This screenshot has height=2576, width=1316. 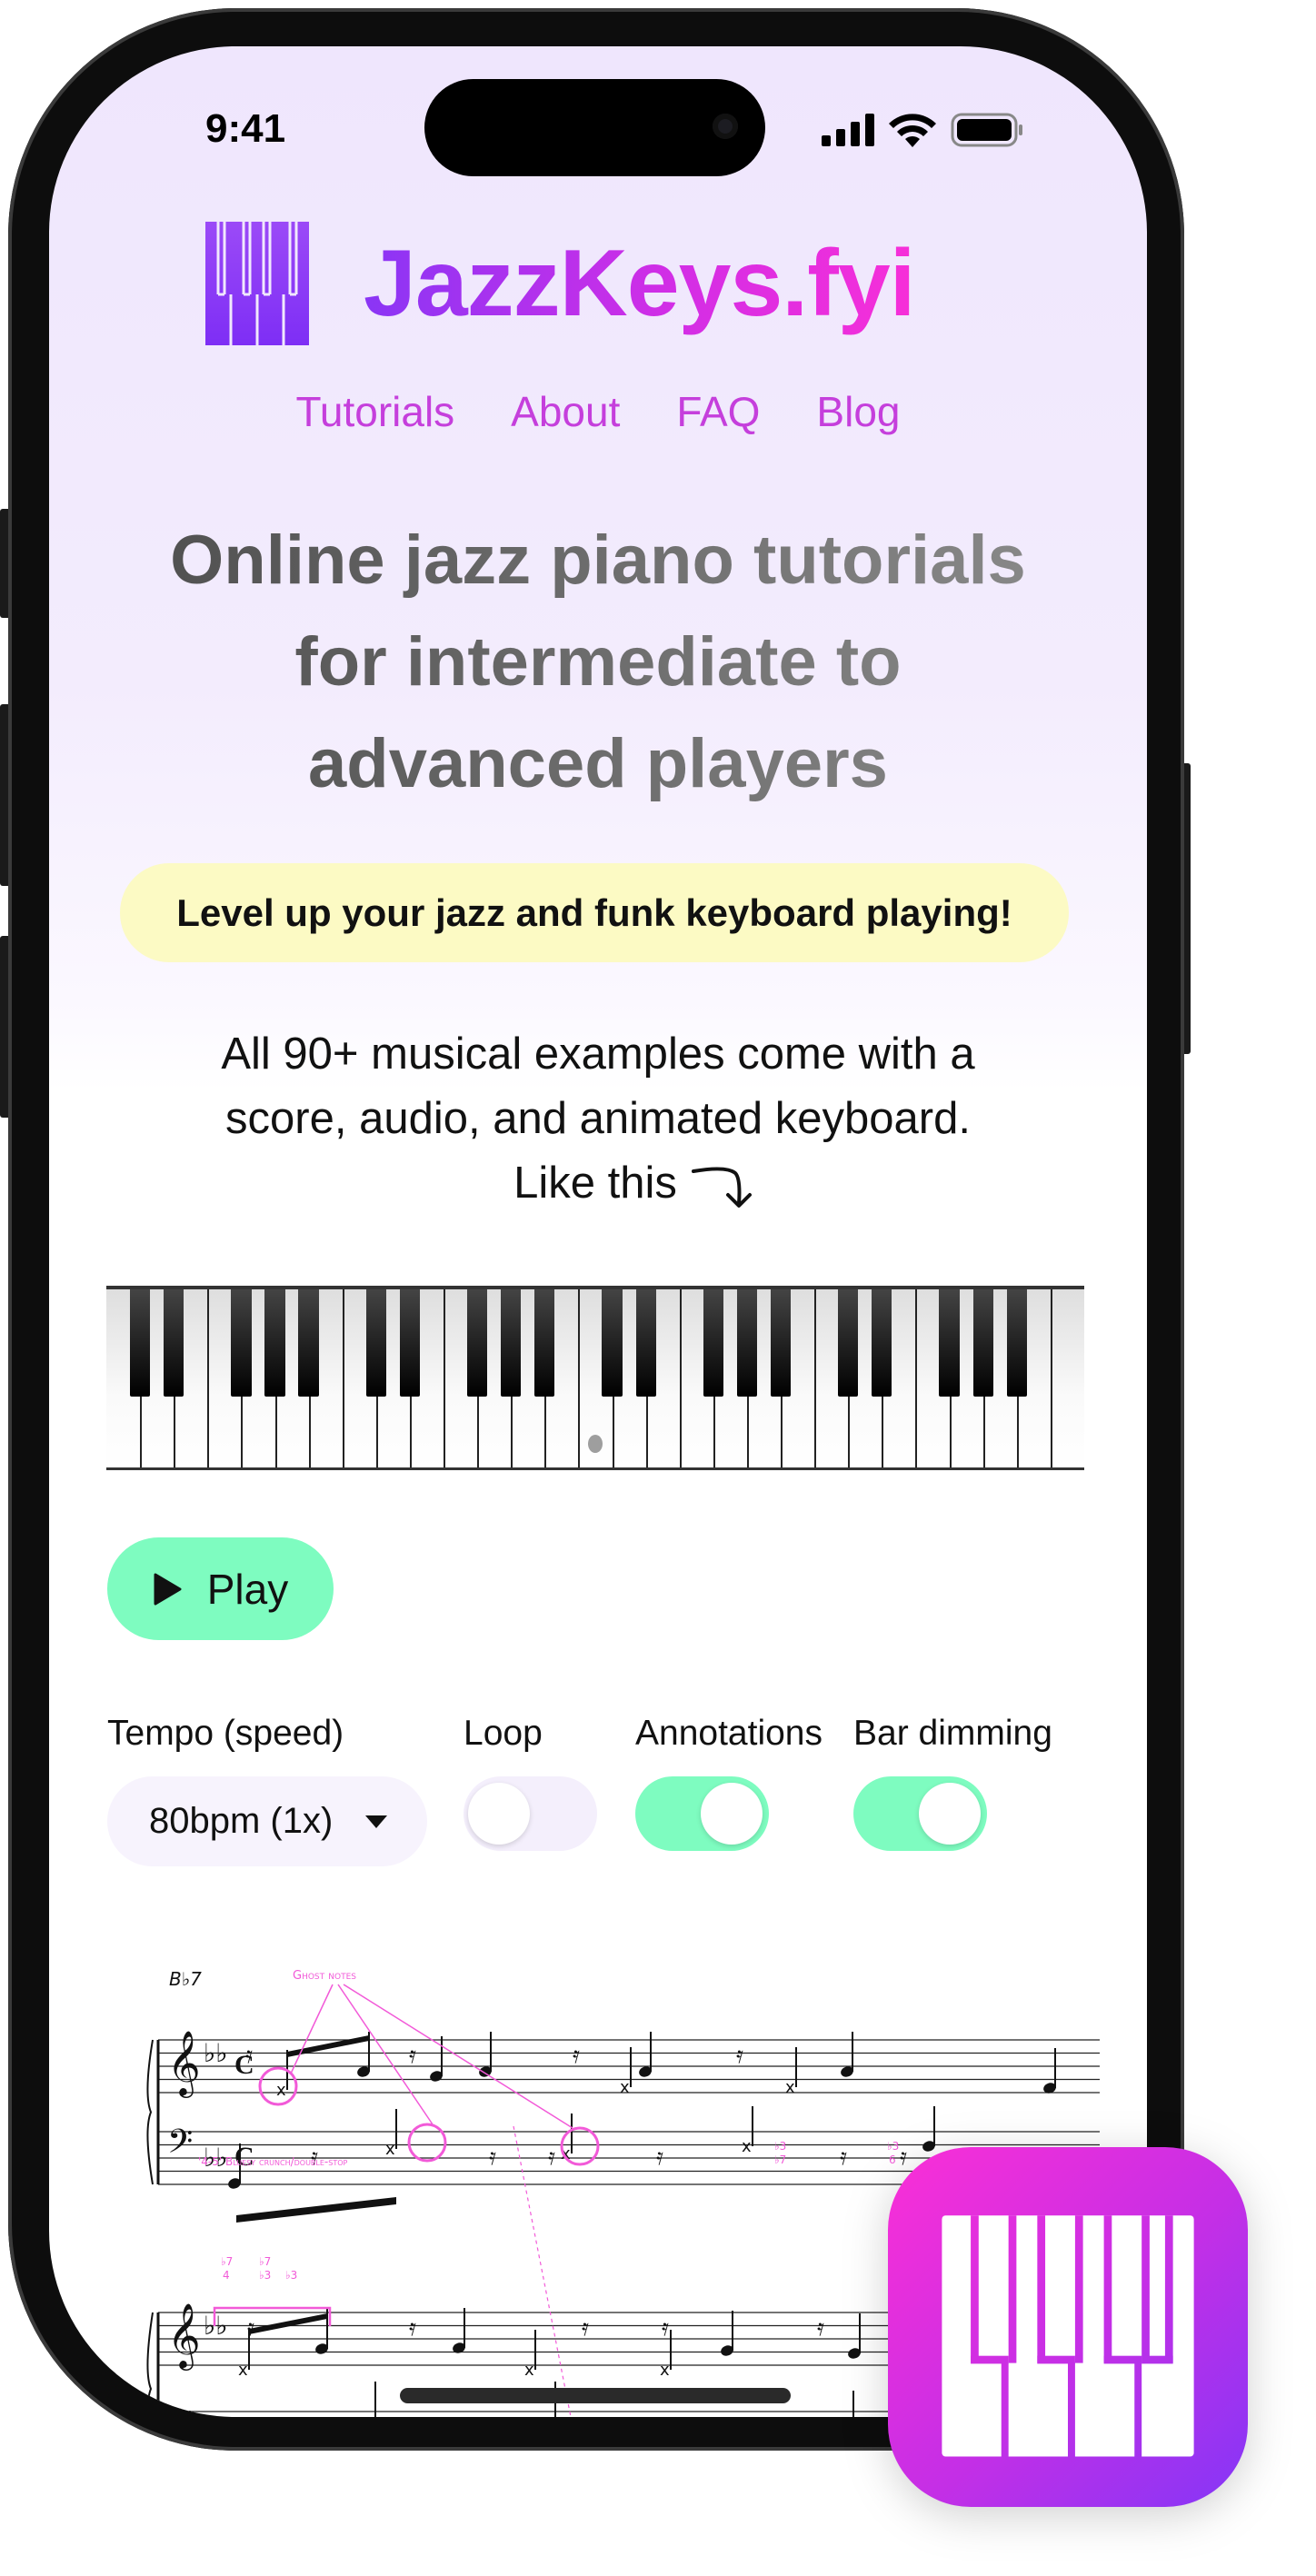 I want to click on home-indicator, so click(x=596, y=2395).